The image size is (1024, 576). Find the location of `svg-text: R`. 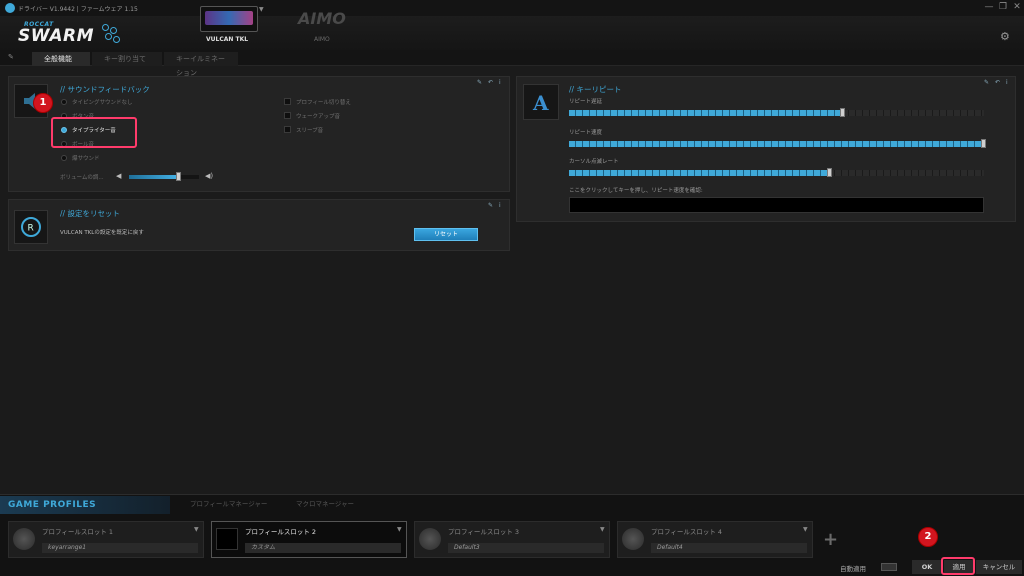

svg-text: R is located at coordinates (31, 229).